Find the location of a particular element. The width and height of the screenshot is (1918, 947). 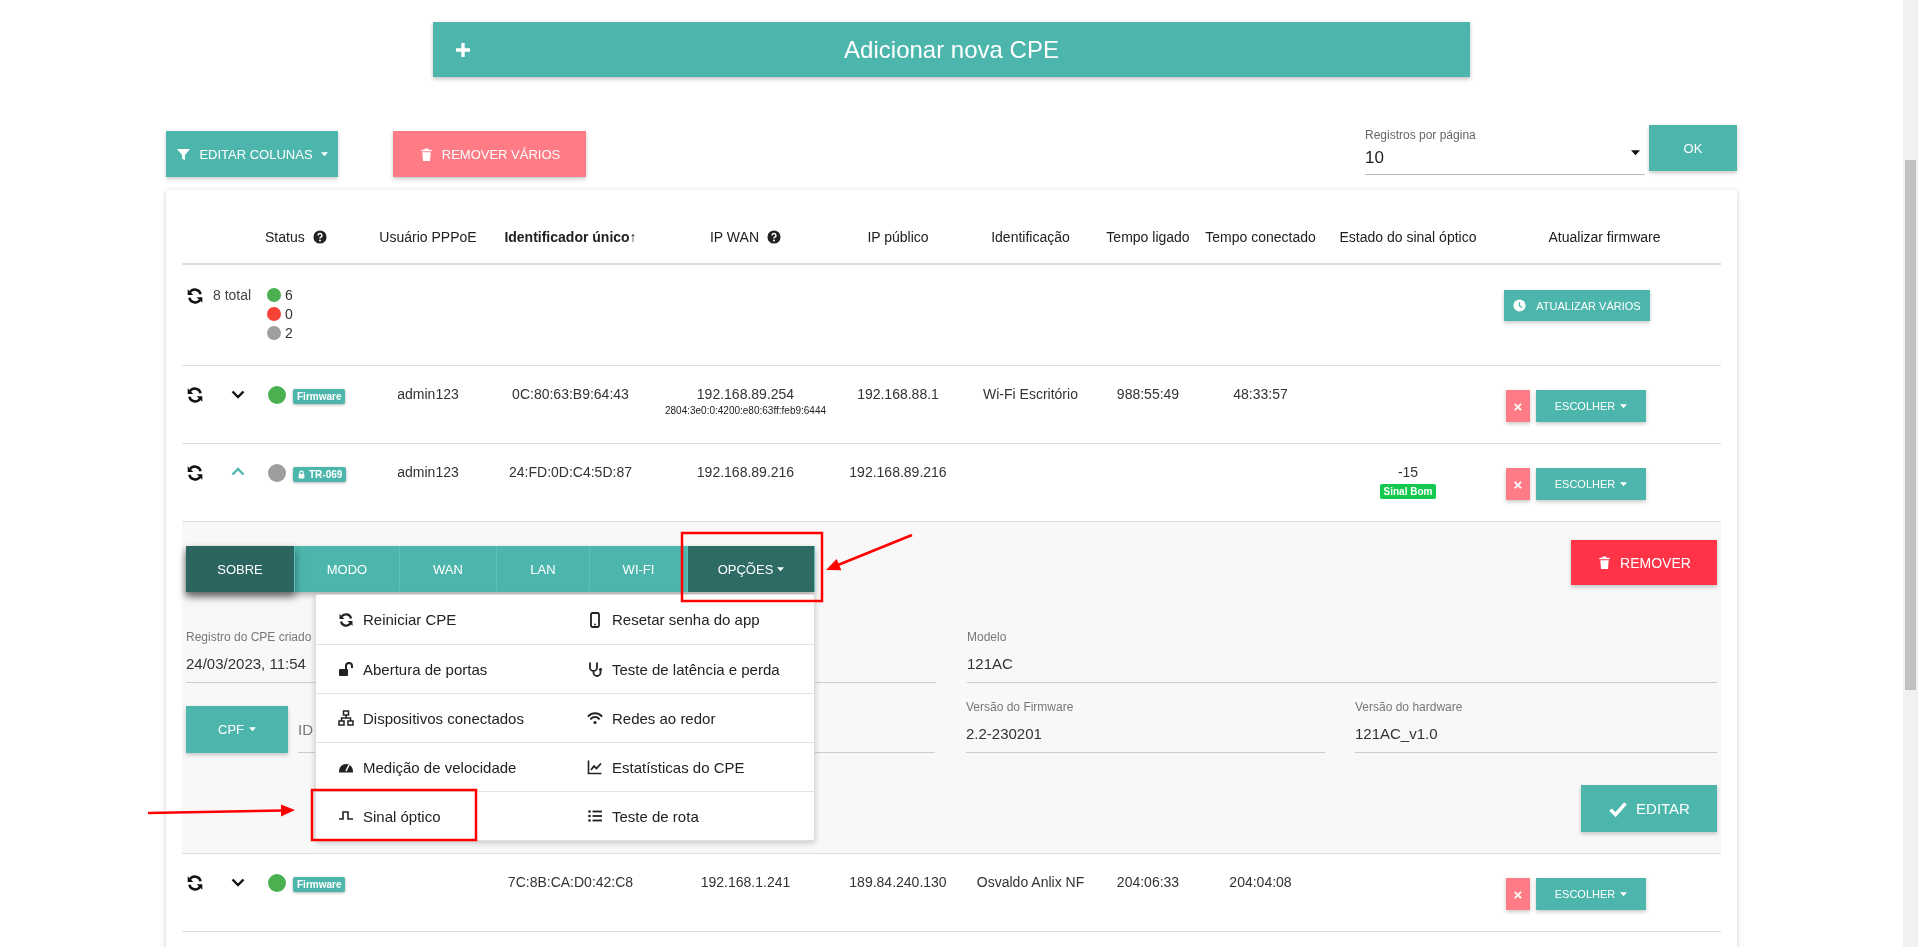

table-cell: 192.168.89.216 is located at coordinates (898, 472).